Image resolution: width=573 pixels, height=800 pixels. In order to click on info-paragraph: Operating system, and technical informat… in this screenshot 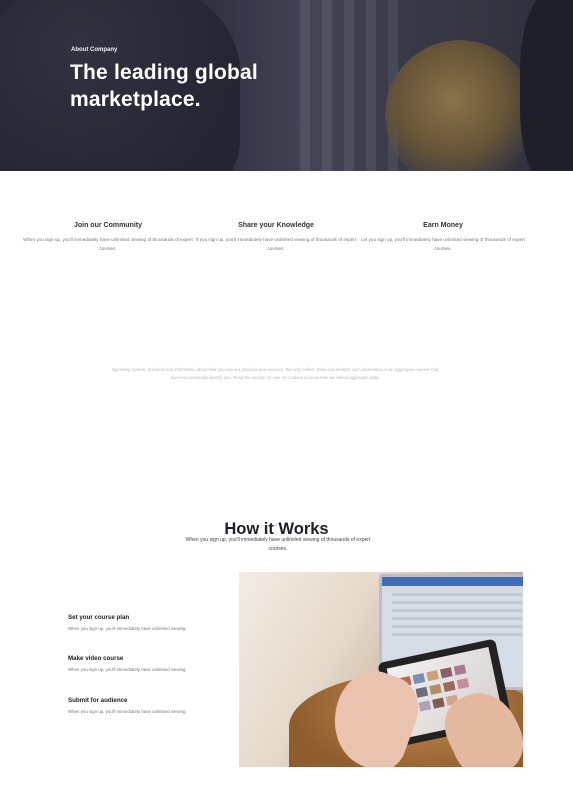, I will do `click(275, 374)`.